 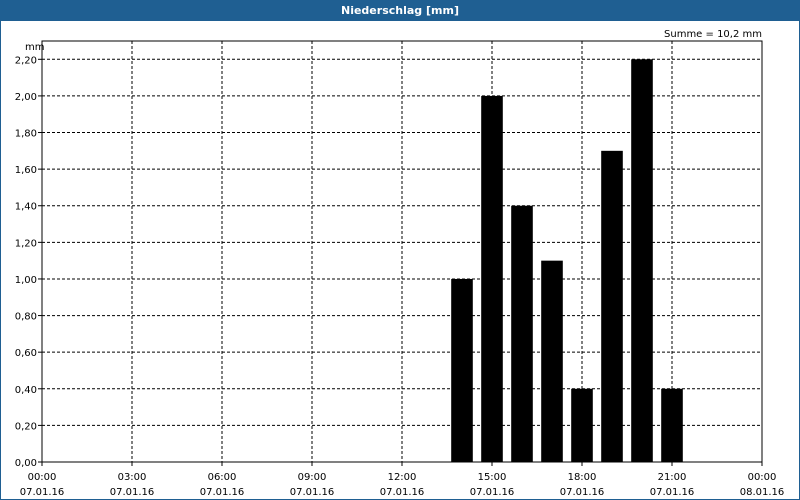 I want to click on y-tick-label: 0,20, so click(x=26, y=426).